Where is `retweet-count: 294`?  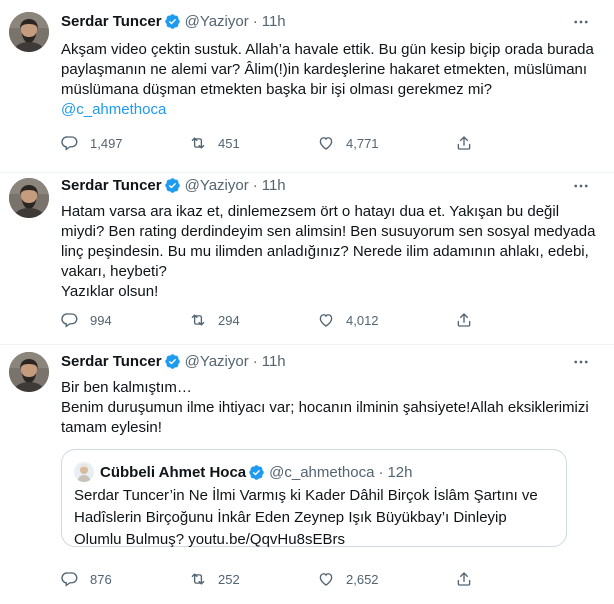 retweet-count: 294 is located at coordinates (229, 320).